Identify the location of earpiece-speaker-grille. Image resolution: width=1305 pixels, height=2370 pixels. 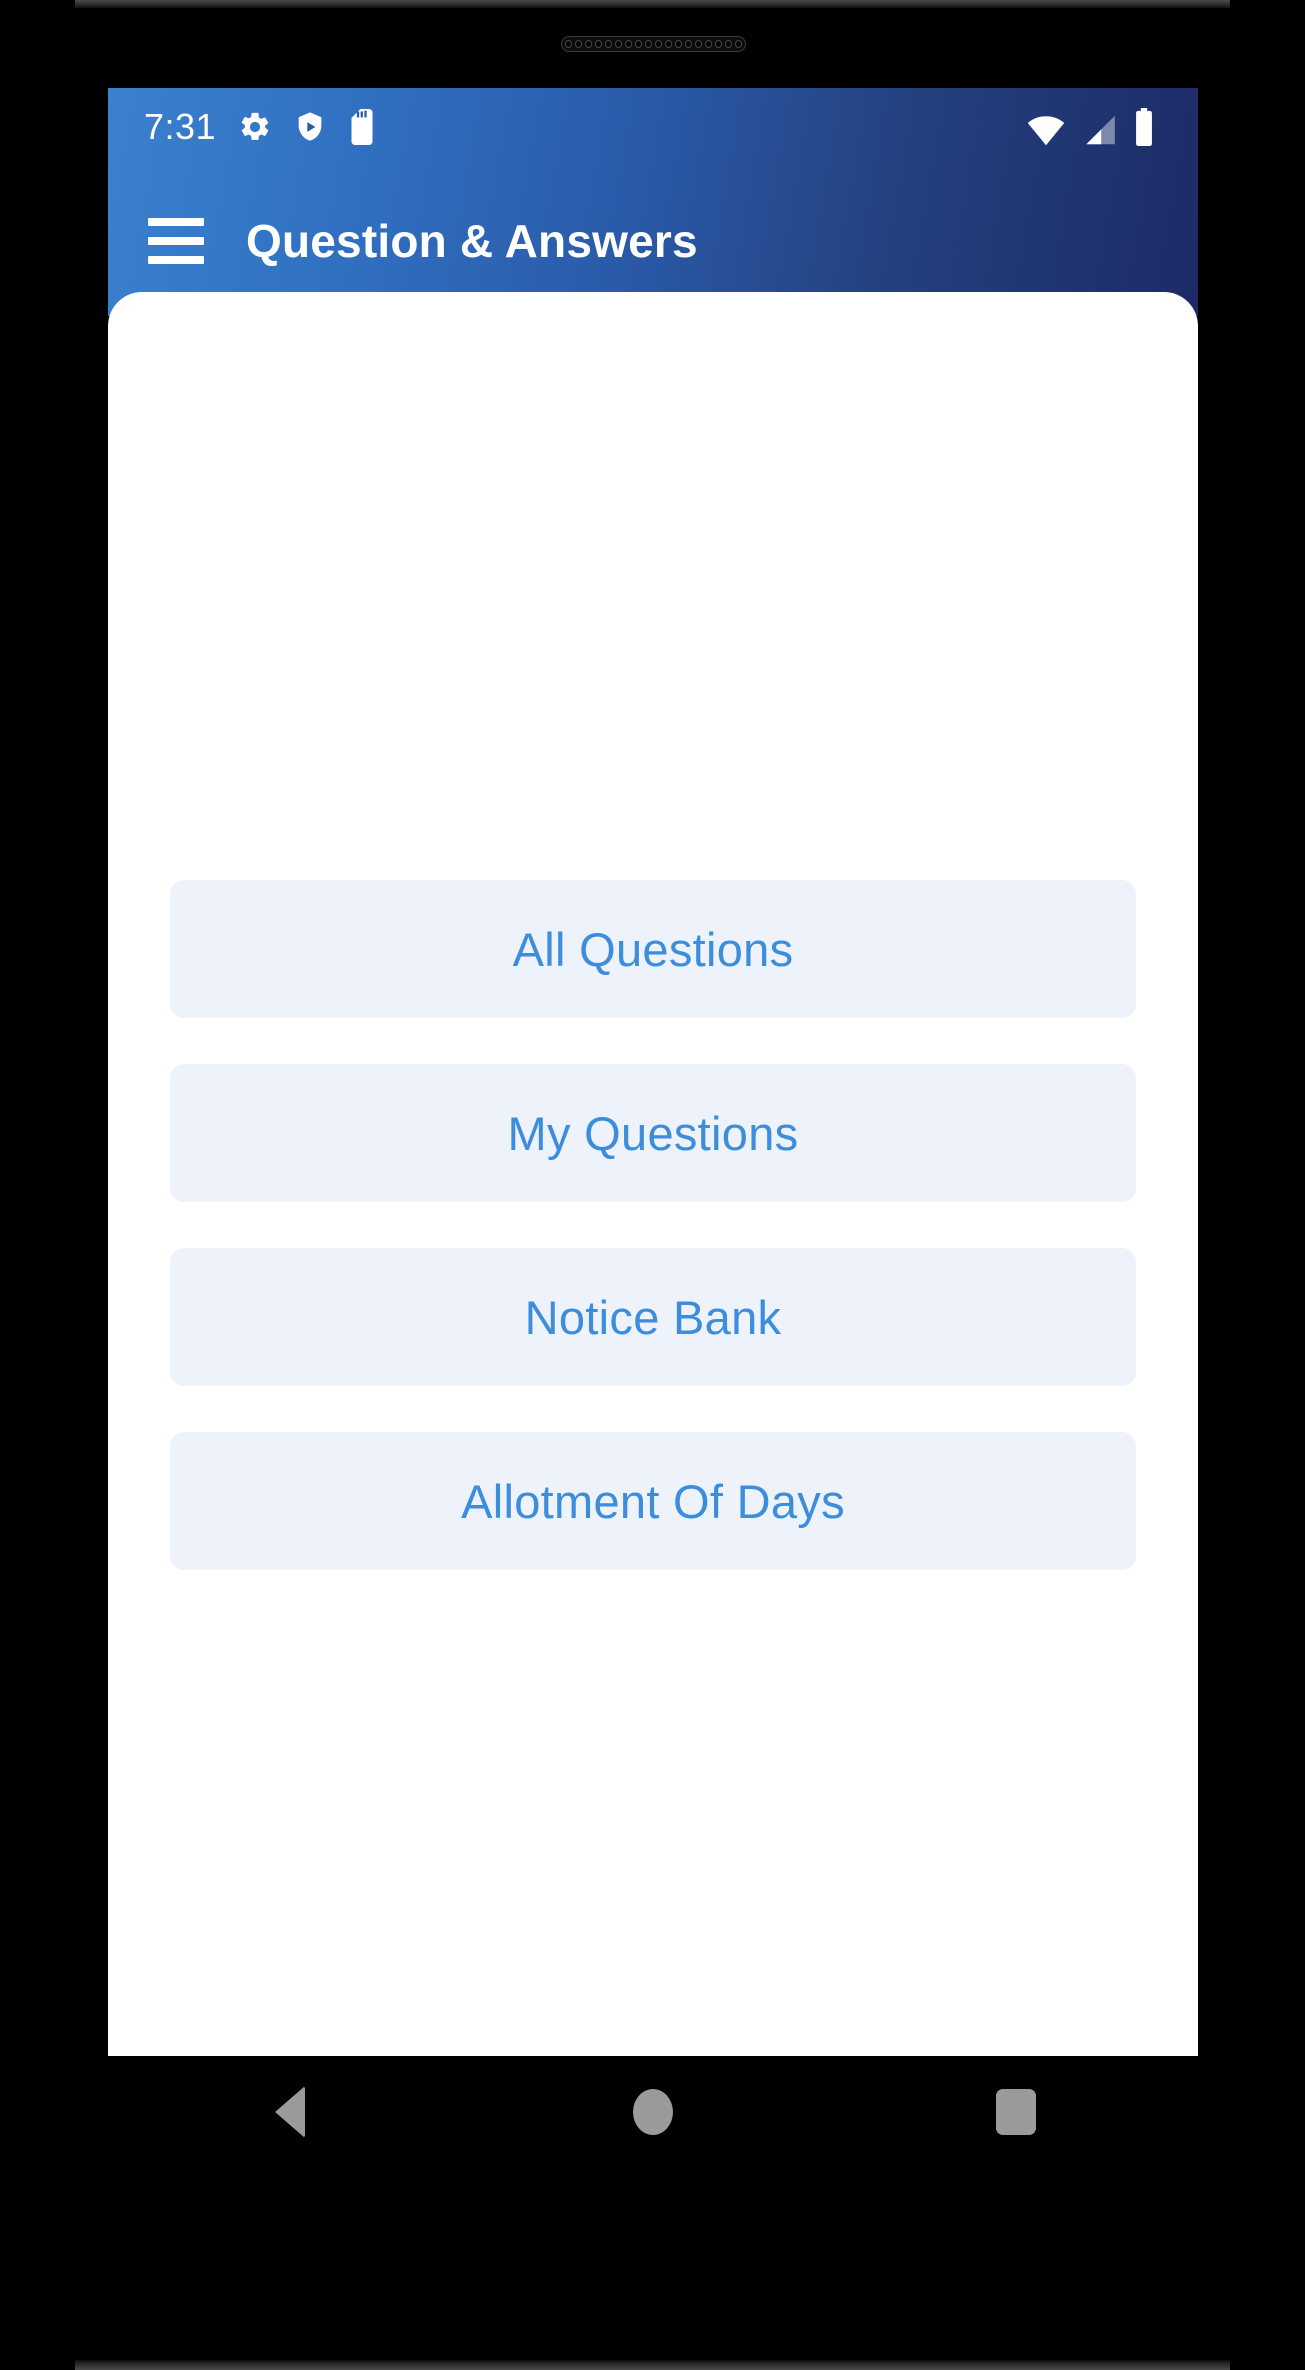
(653, 44).